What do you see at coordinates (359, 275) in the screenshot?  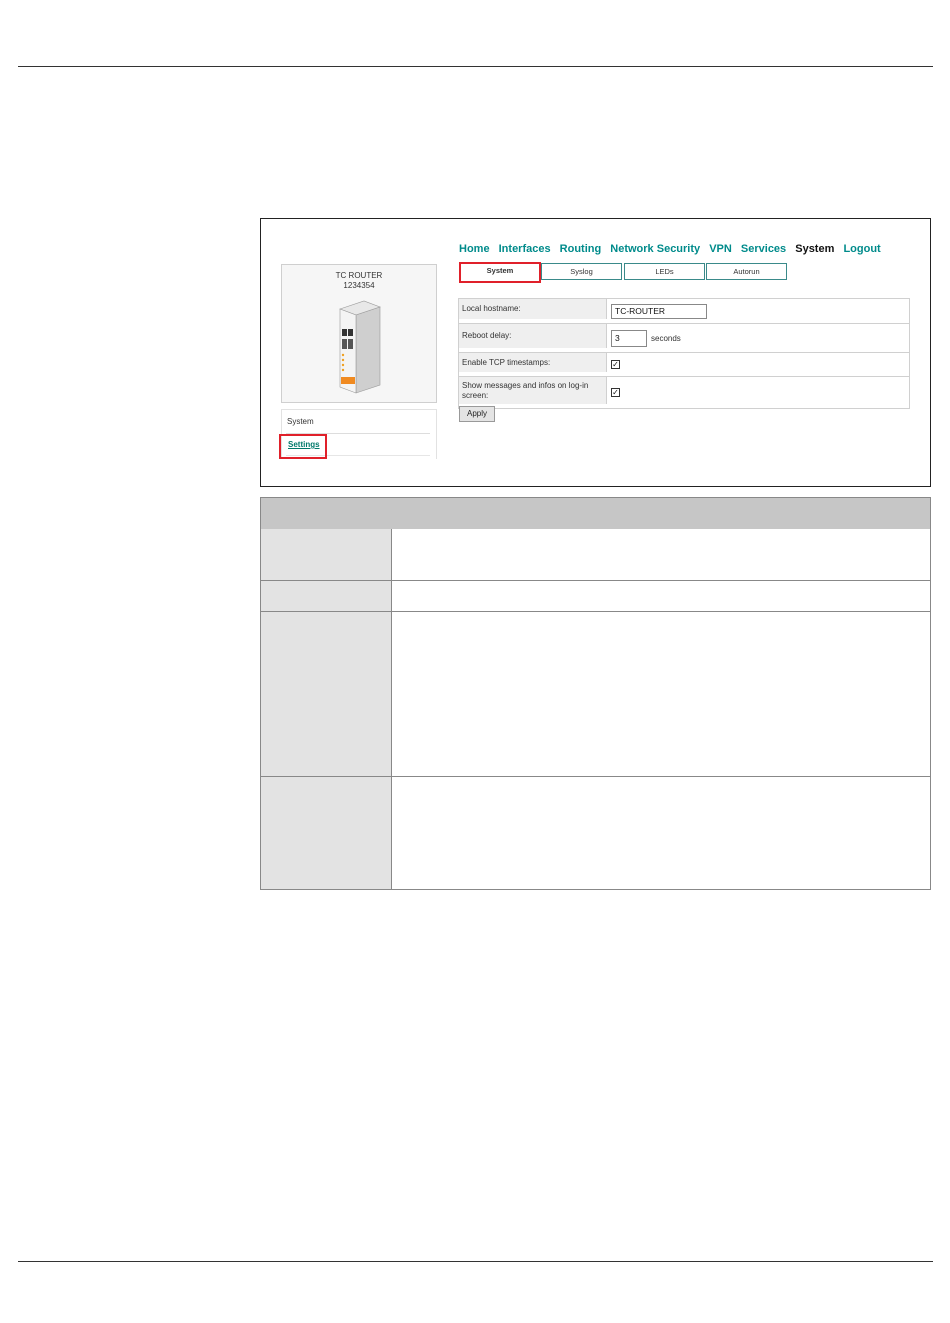 I see `device-name: TC ROUTER` at bounding box center [359, 275].